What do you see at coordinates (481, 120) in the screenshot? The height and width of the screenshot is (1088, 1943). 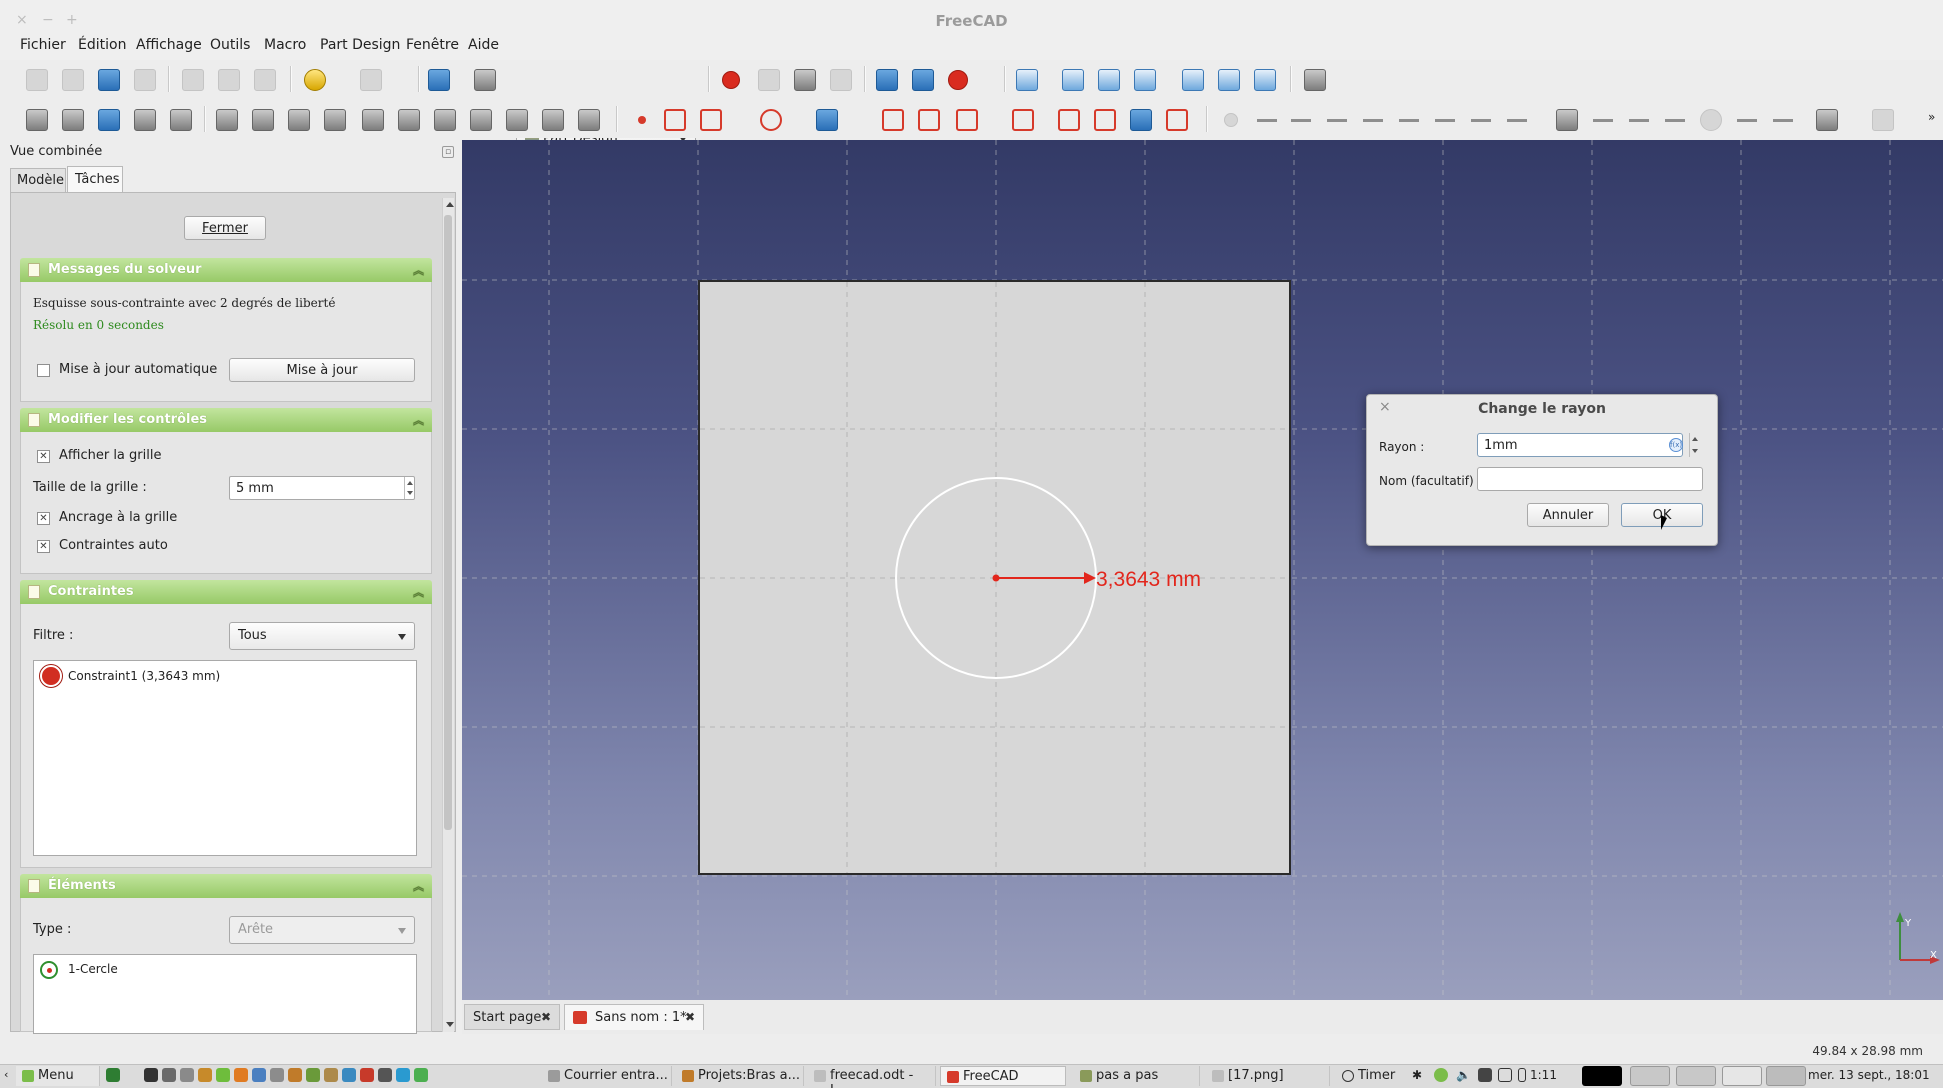 I see `mirrored-icon` at bounding box center [481, 120].